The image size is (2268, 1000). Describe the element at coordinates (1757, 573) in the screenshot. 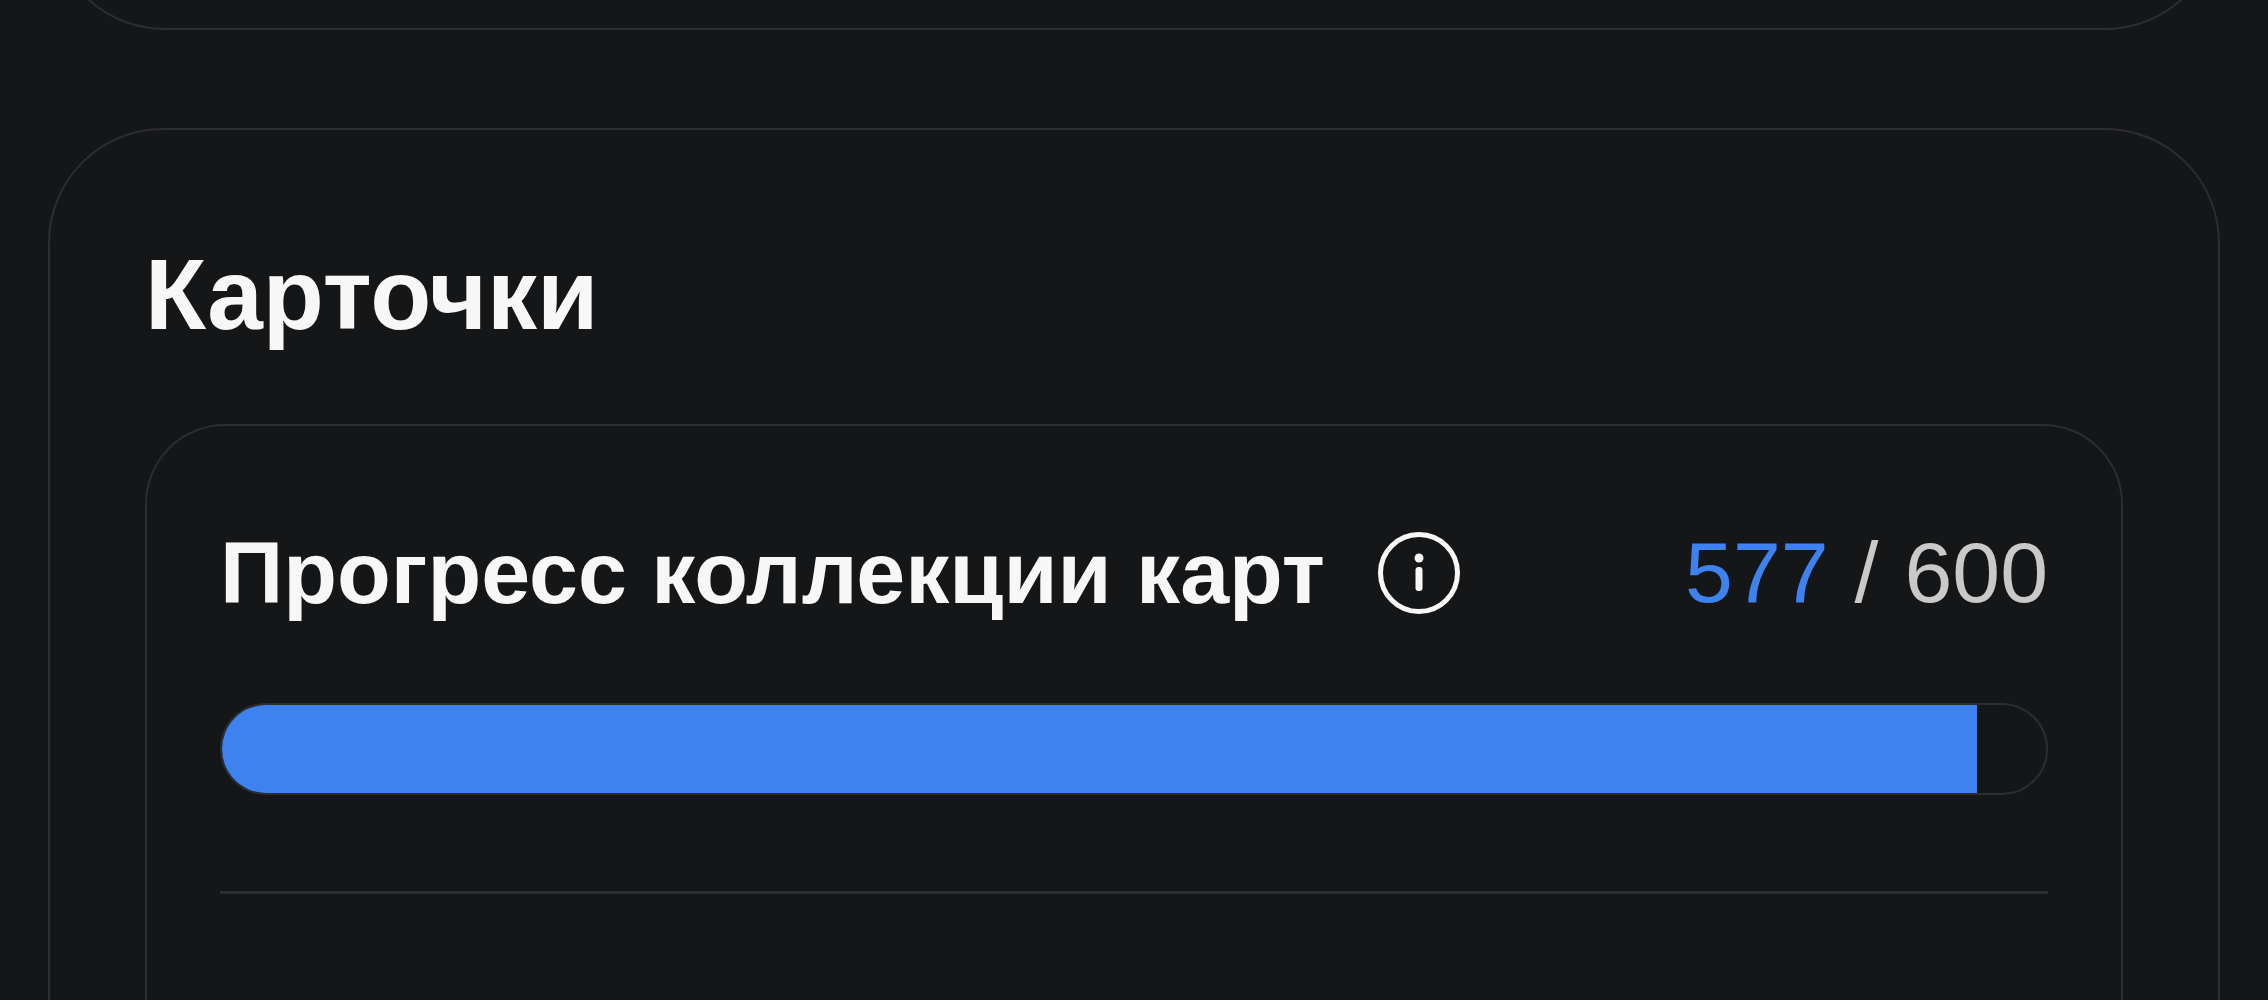

I see `collected-count: 577` at that location.